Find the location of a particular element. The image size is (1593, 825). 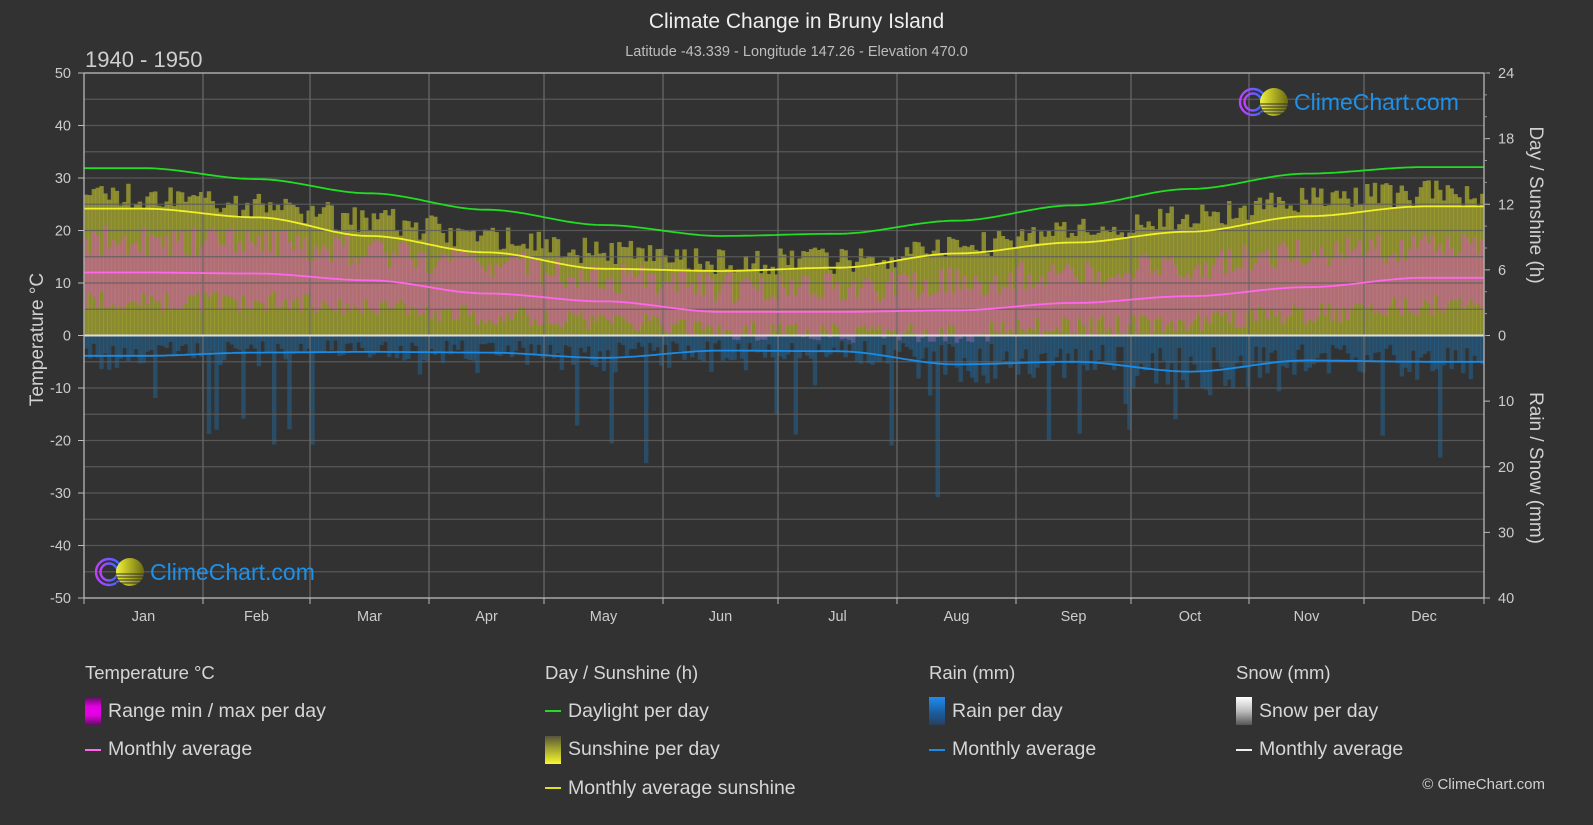

sunshine-avg-swatch is located at coordinates (553, 788).